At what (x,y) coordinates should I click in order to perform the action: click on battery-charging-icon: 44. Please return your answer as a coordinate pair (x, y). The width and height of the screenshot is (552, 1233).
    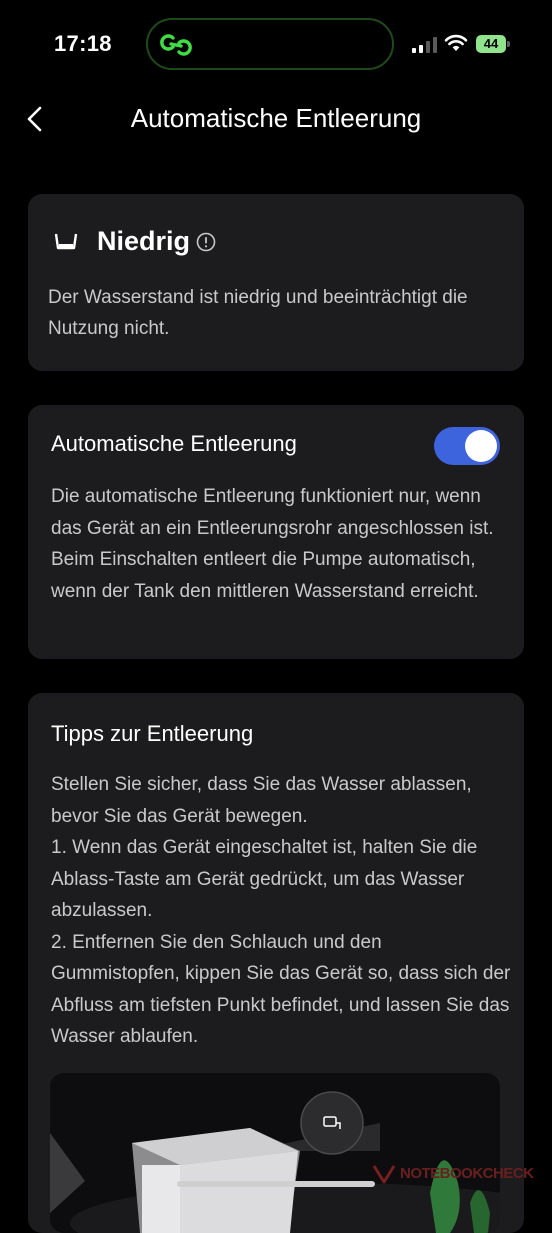
    Looking at the image, I should click on (493, 44).